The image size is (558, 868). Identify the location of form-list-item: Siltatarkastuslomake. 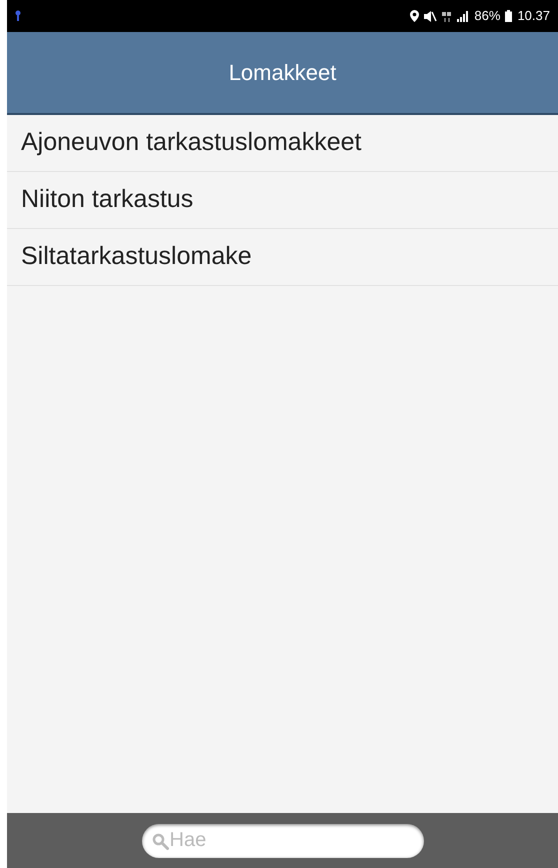
(282, 257).